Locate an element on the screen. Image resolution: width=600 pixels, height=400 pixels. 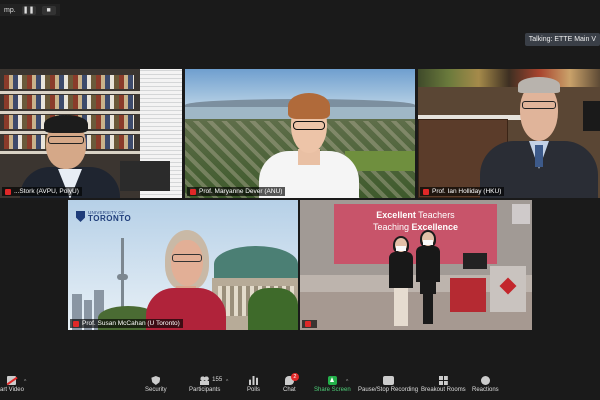
crest-icon is located at coordinates (80, 216).